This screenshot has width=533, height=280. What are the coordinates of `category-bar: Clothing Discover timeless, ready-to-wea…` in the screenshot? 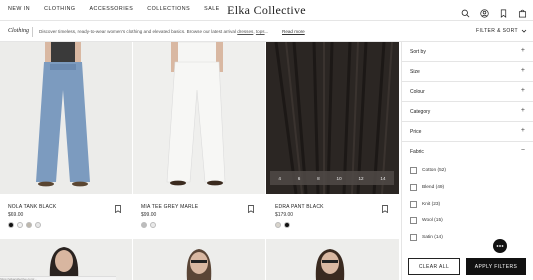 It's located at (266, 32).